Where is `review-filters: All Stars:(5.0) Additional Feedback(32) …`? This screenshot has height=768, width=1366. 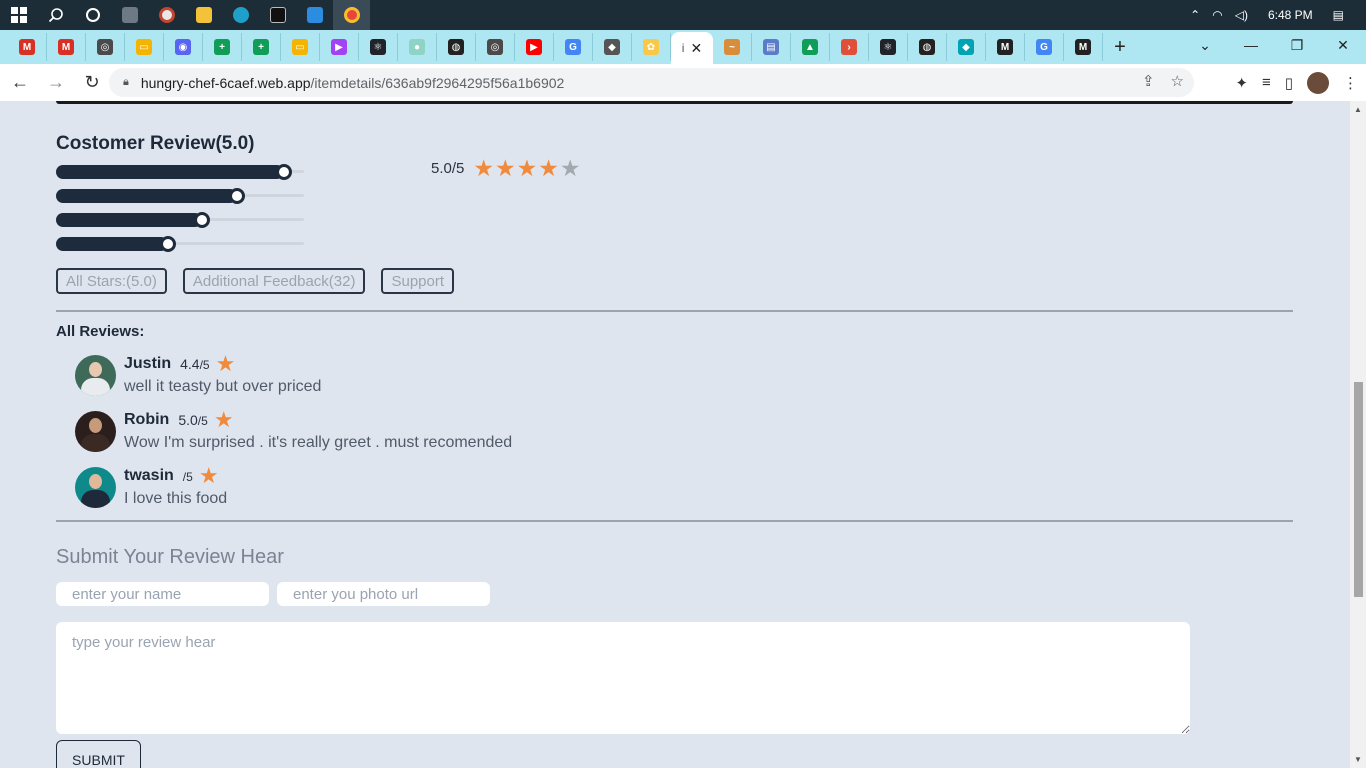
review-filters: All Stars:(5.0) Additional Feedback(32) … is located at coordinates (255, 281).